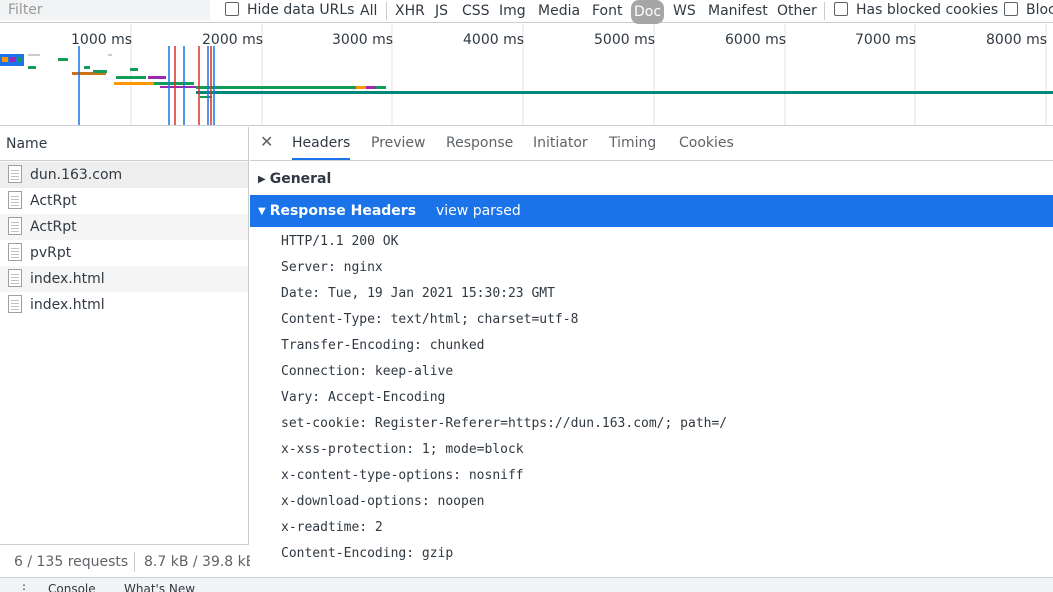 Image resolution: width=1053 pixels, height=592 pixels. I want to click on tab-cookies: Cookies, so click(706, 143).